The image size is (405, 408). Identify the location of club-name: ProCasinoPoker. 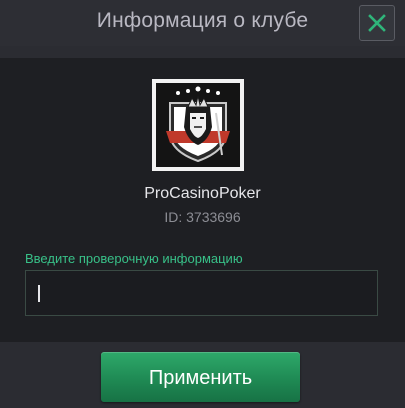
(202, 193).